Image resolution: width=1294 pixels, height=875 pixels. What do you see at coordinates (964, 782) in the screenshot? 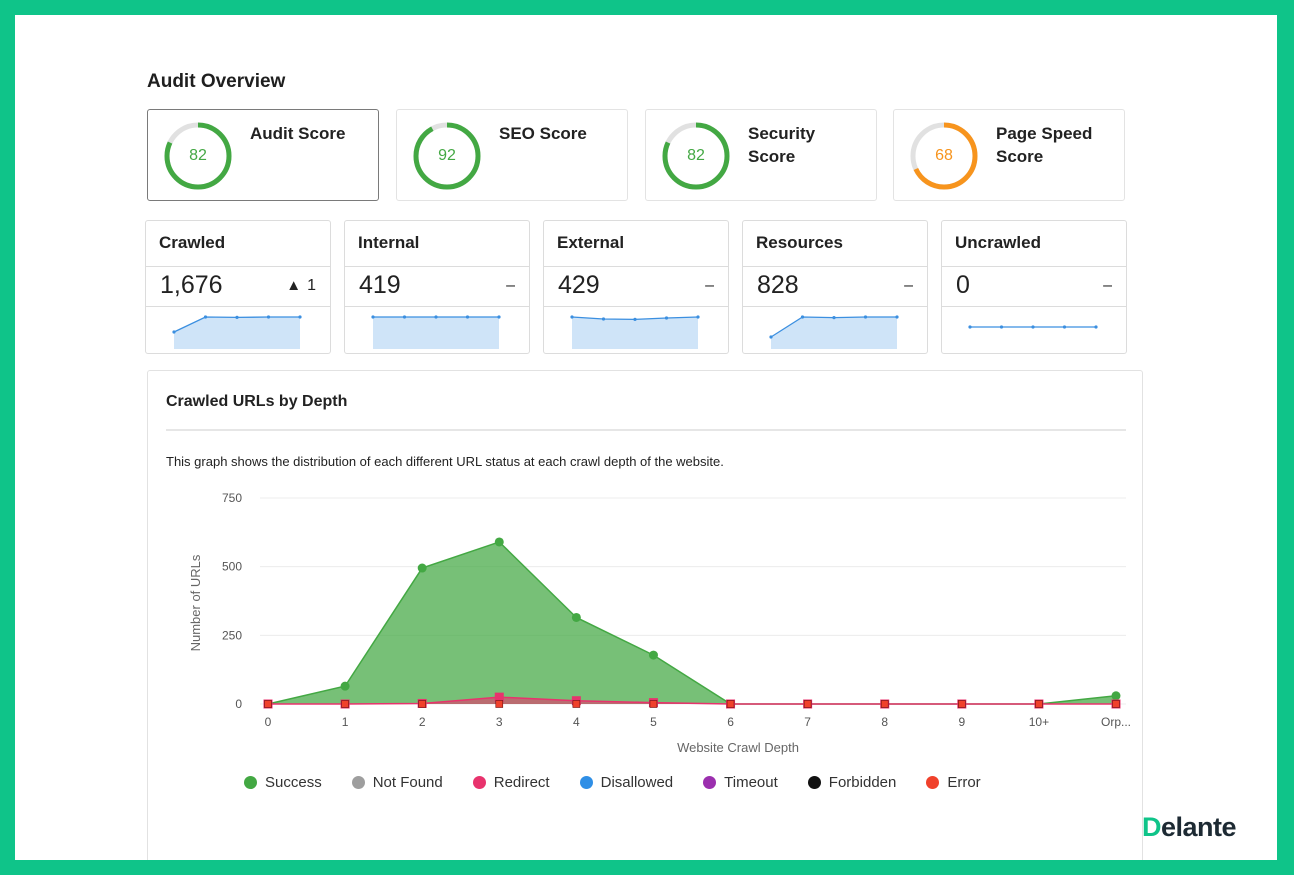
I see `legend-label: Error` at bounding box center [964, 782].